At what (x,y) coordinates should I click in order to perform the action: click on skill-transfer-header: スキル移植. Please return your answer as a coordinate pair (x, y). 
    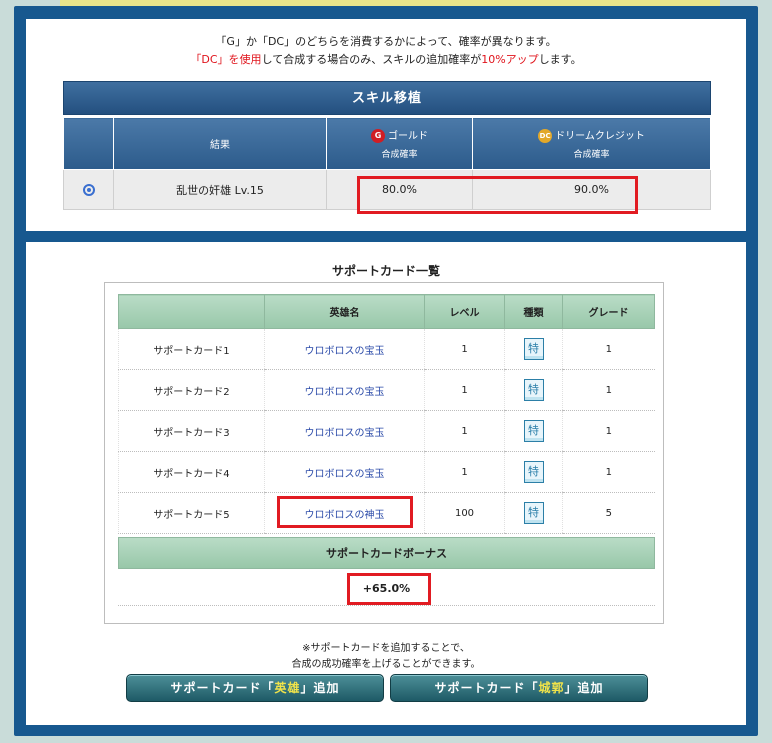
    Looking at the image, I should click on (387, 98).